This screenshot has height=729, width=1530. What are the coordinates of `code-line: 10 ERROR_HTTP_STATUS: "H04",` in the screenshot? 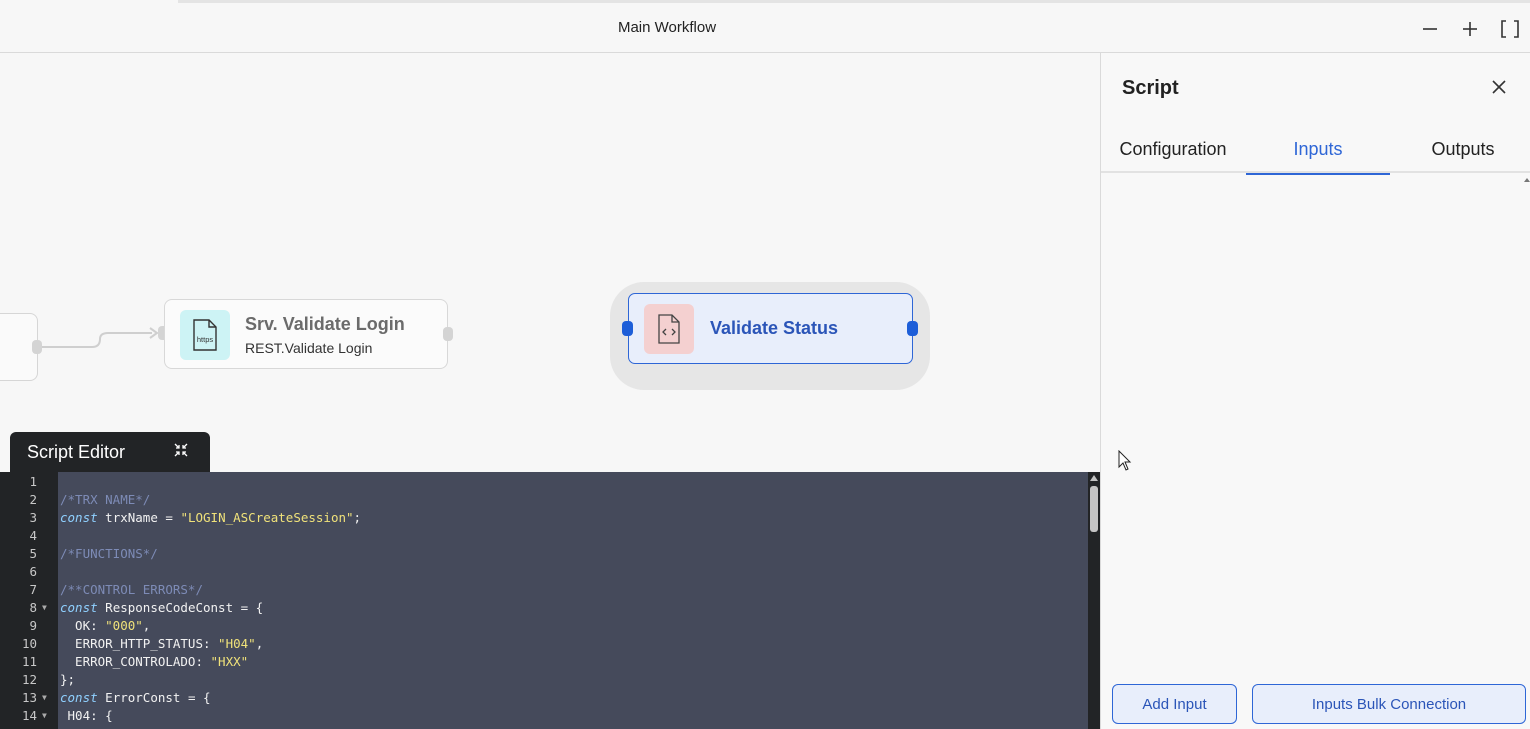 It's located at (550, 644).